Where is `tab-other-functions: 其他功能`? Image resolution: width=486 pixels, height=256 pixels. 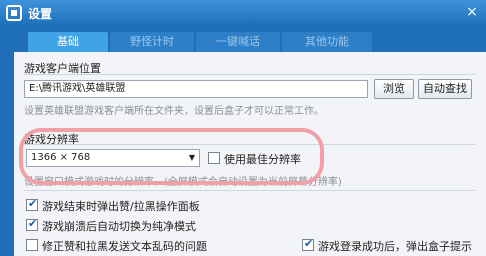
tab-other-functions: 其他功能 is located at coordinates (327, 42).